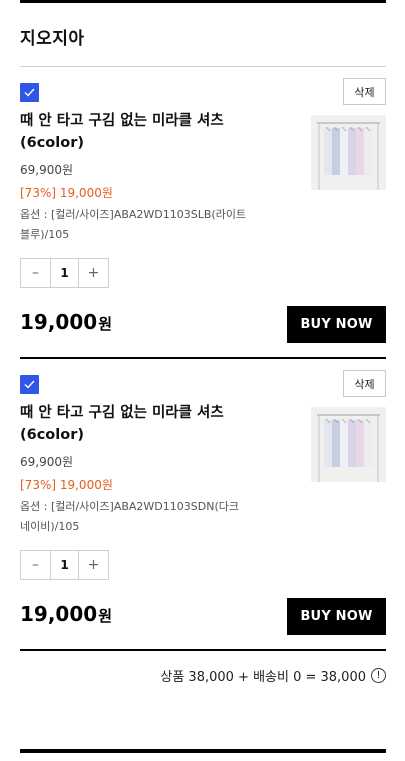 Image resolution: width=405 pixels, height=761 pixels. Describe the element at coordinates (378, 675) in the screenshot. I see `info-circle-icon: !` at that location.